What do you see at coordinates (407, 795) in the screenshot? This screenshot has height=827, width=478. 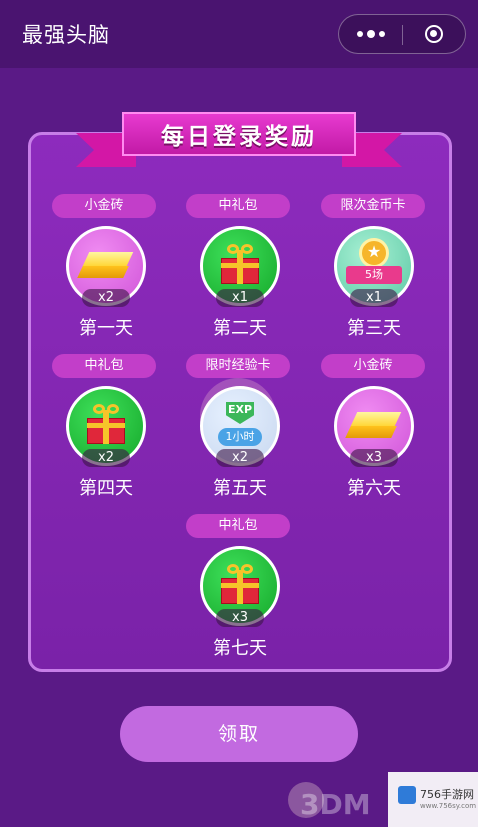 I see `watermark-logo-icon` at bounding box center [407, 795].